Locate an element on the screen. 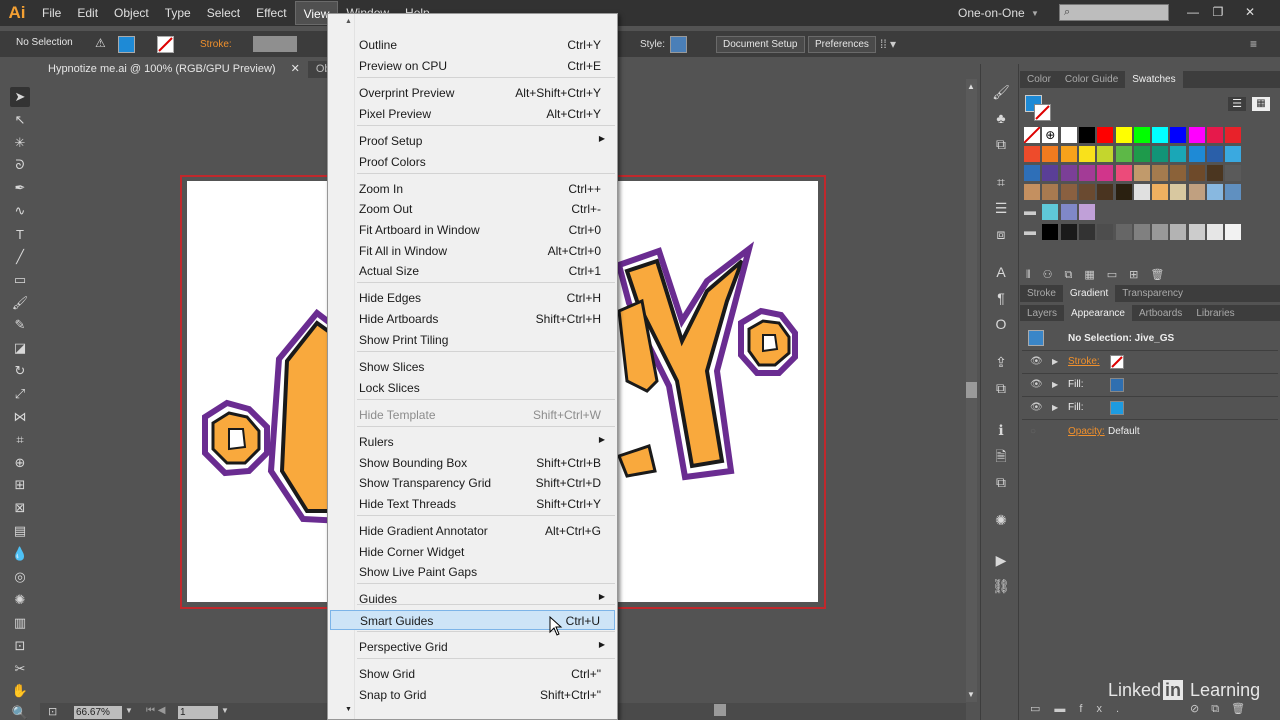 The height and width of the screenshot is (720, 1280). tab-libraries: Libraries is located at coordinates (1215, 313).